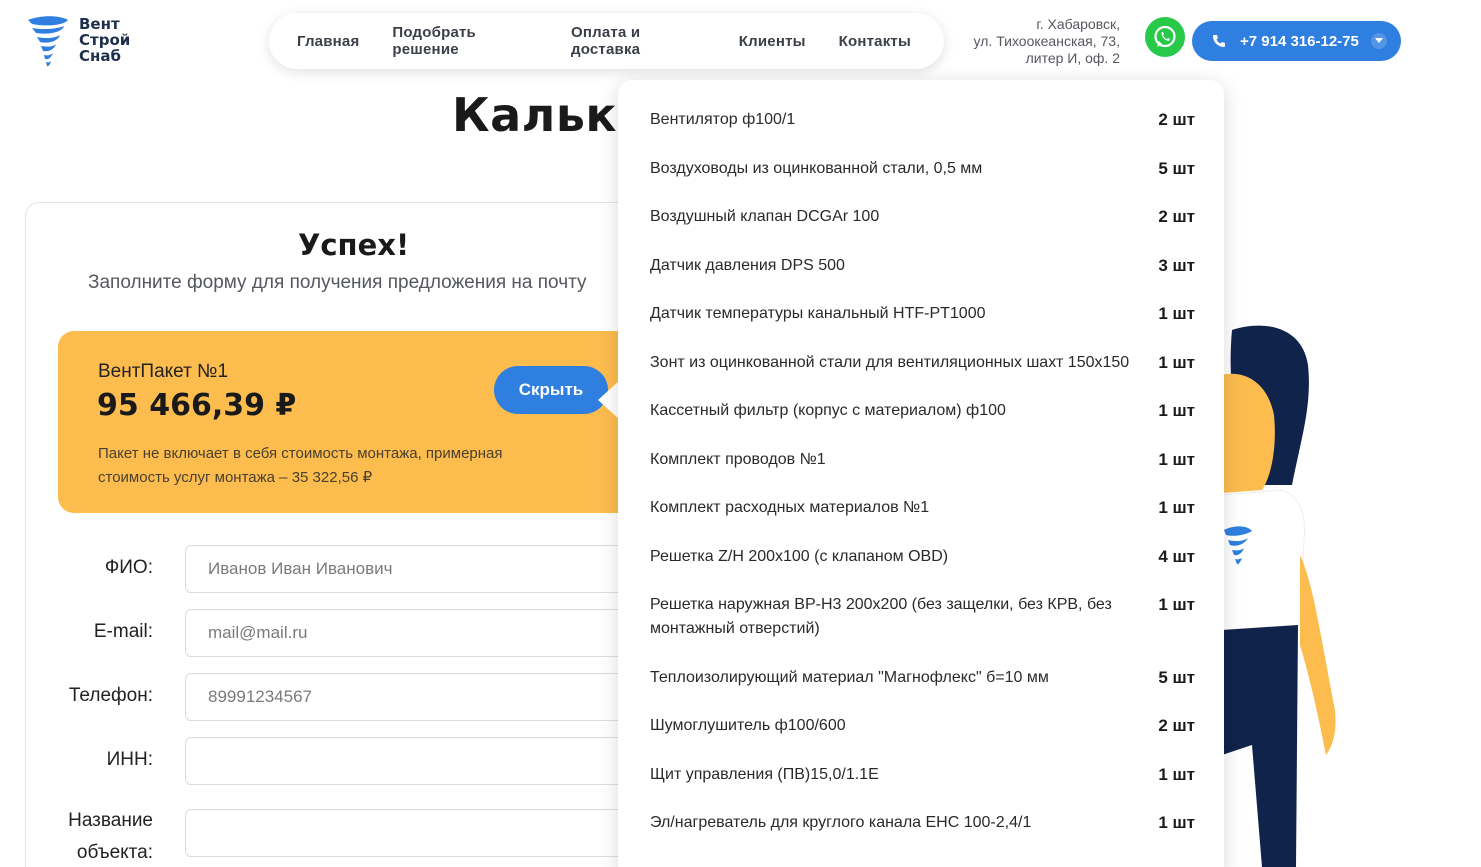  I want to click on package-name: ВентПакет №1, so click(163, 371).